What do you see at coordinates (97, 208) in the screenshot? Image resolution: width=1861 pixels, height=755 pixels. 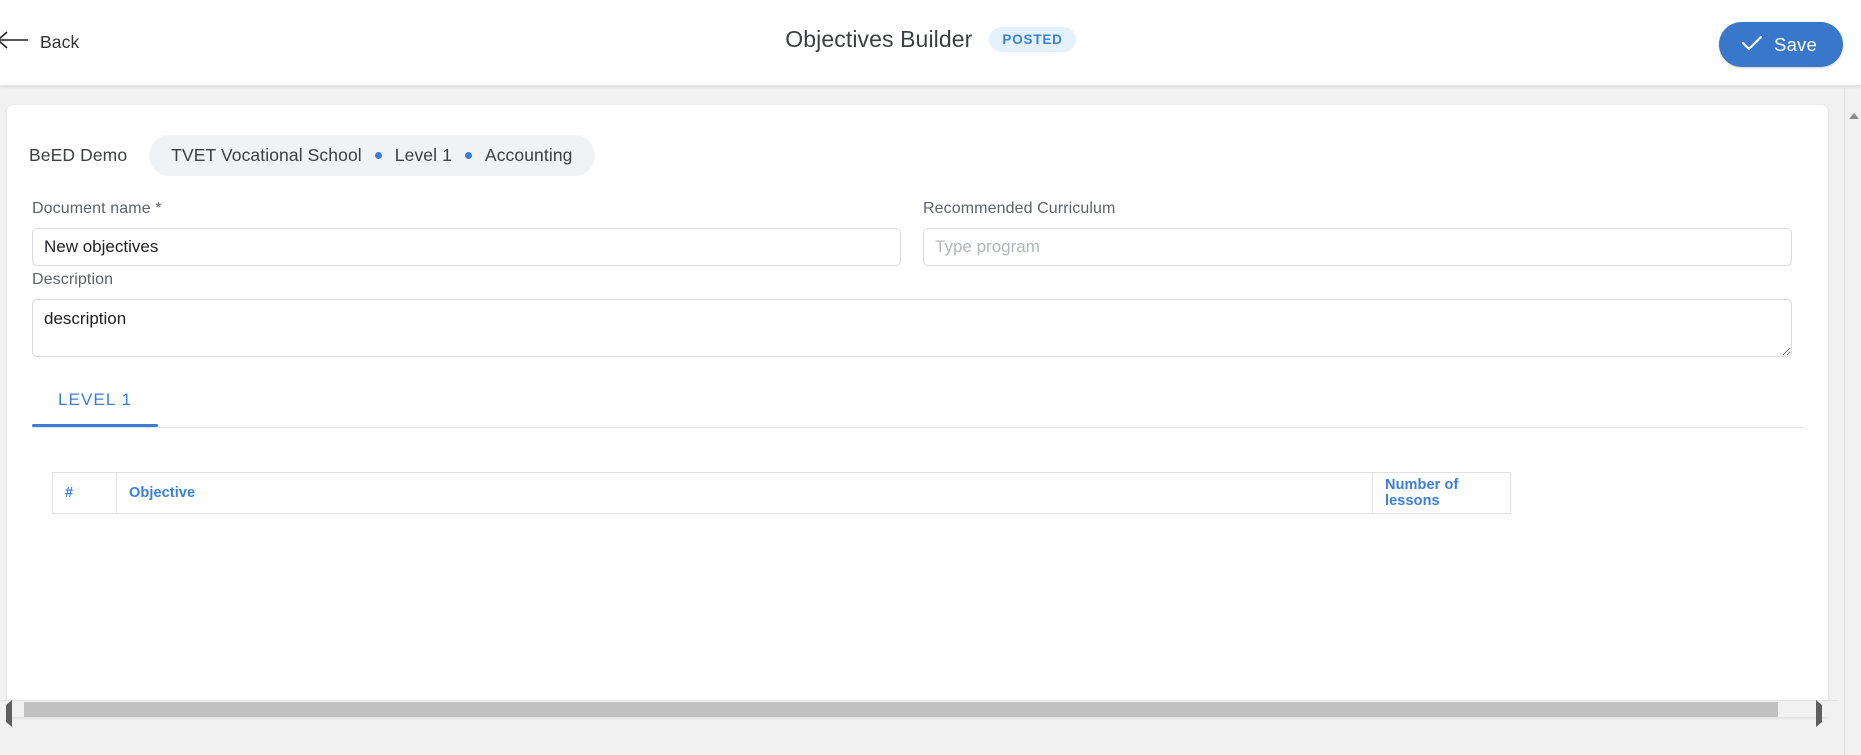 I see `document-name-label: Document name *` at bounding box center [97, 208].